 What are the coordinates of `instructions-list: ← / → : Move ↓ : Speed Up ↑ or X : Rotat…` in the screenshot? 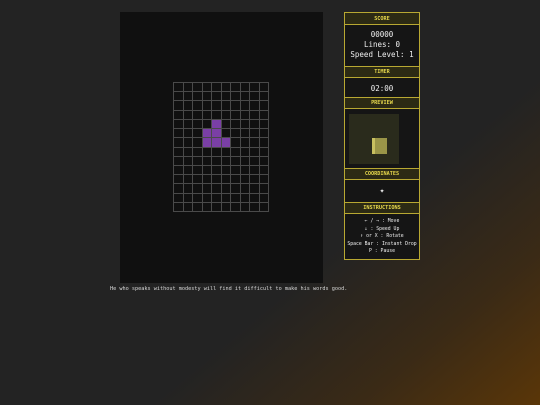 It's located at (382, 237).